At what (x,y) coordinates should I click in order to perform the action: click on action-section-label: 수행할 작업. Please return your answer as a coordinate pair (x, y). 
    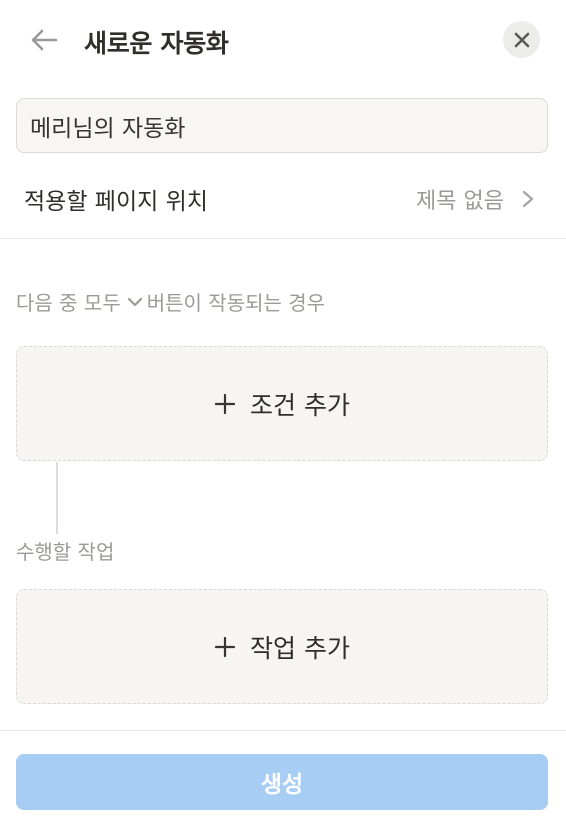
    Looking at the image, I should click on (65, 552).